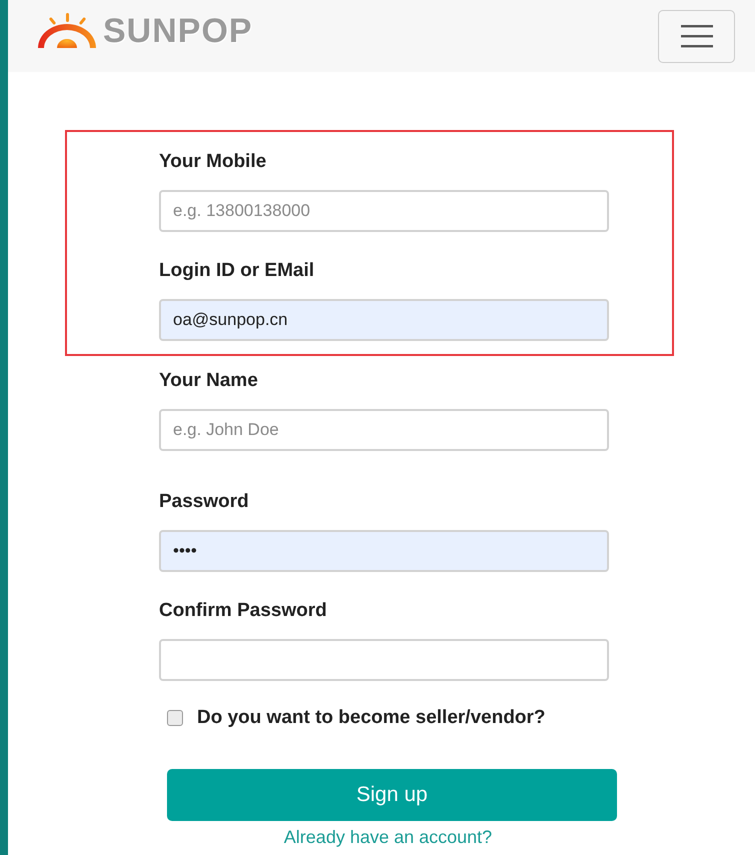  I want to click on logo-text: SUNPOP, so click(178, 31).